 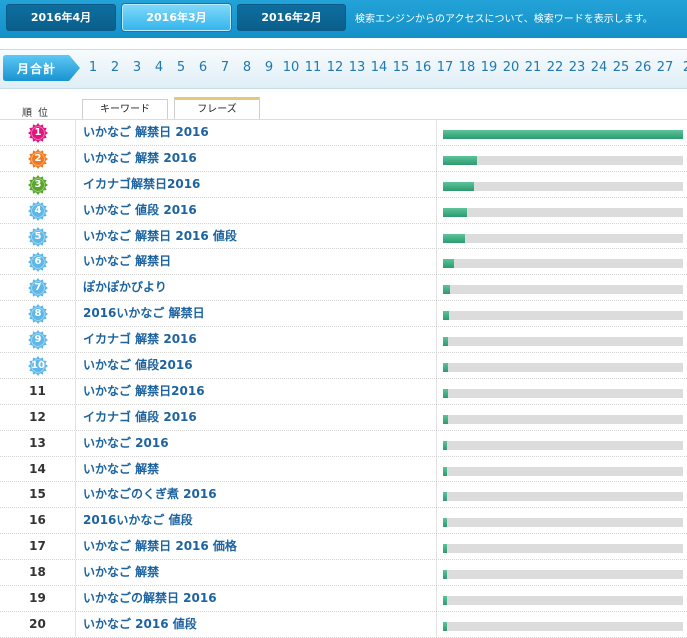 What do you see at coordinates (217, 108) in the screenshot?
I see `tab-phrase: フレーズ` at bounding box center [217, 108].